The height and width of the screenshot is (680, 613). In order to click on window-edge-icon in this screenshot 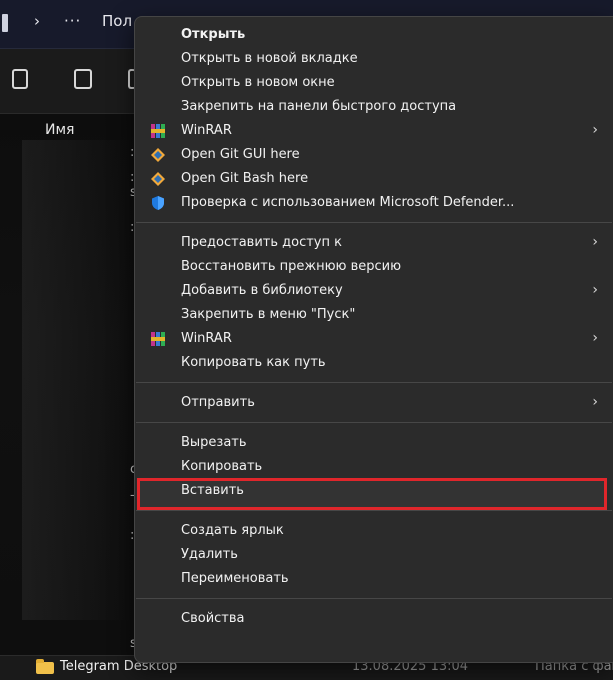, I will do `click(5, 23)`.